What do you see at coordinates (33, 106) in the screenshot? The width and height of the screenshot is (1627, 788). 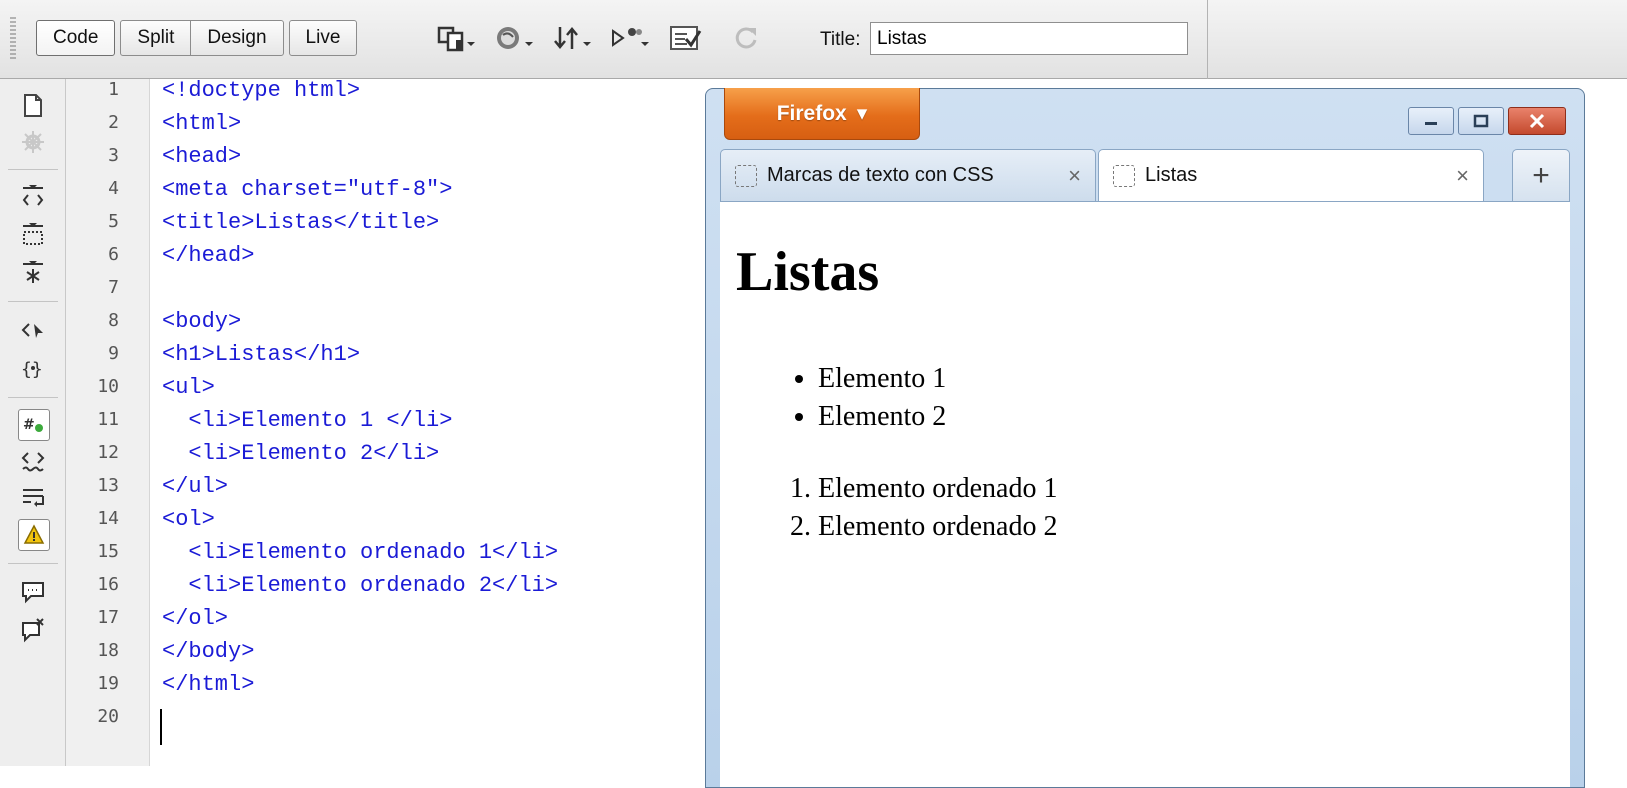 I see `open-documents-icon` at bounding box center [33, 106].